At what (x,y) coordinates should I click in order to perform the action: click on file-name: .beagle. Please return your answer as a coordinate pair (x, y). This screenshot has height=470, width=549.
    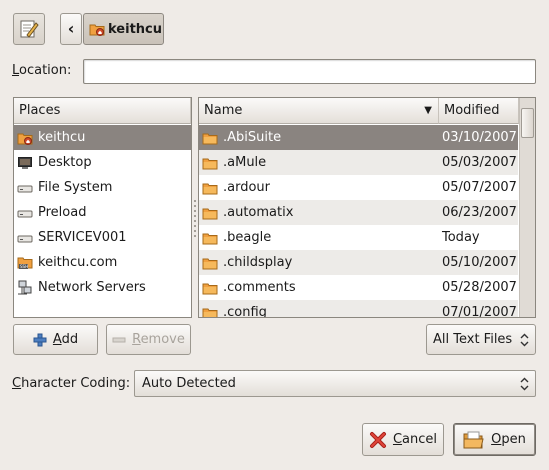
    Looking at the image, I should click on (247, 237).